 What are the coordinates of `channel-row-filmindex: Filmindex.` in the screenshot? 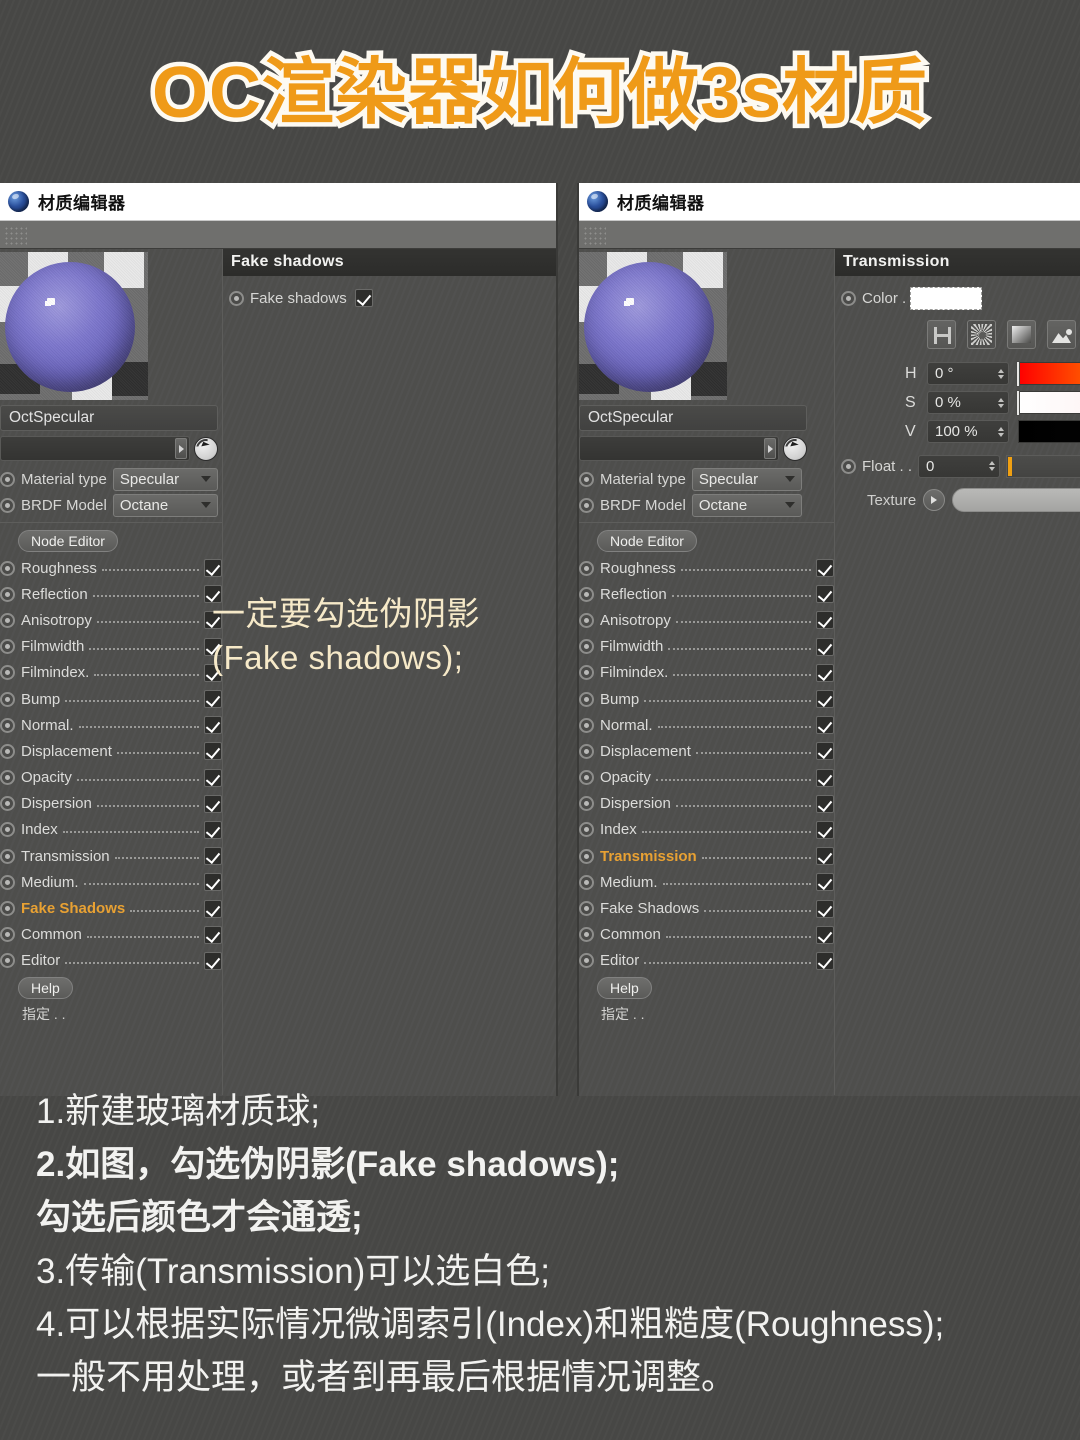 It's located at (111, 673).